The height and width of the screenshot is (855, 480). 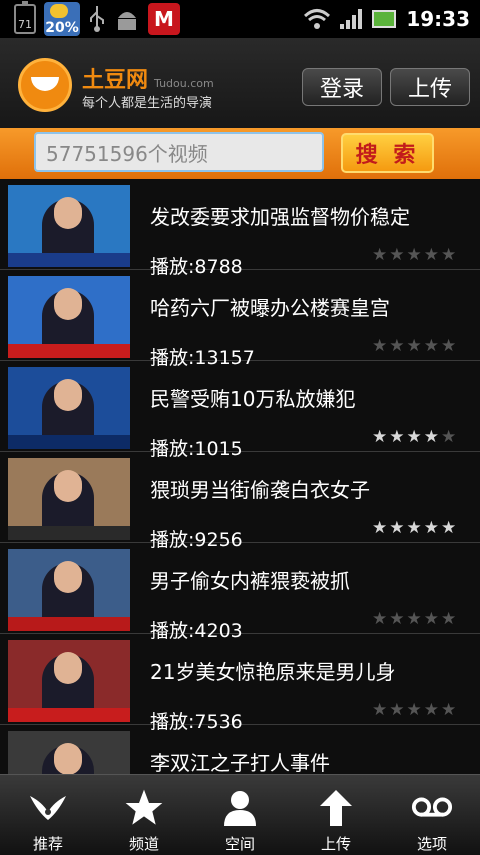 What do you see at coordinates (69, 317) in the screenshot?
I see `news-screen-thumbnail` at bounding box center [69, 317].